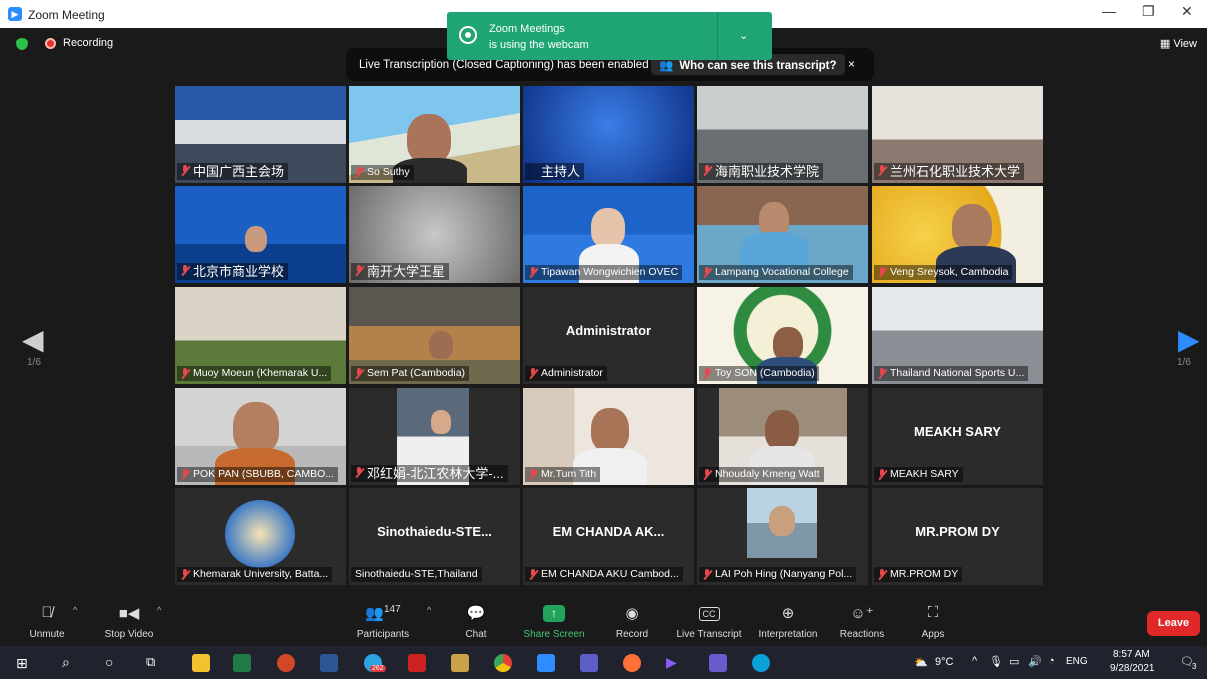 The width and height of the screenshot is (1207, 679). Describe the element at coordinates (47, 621) in the screenshot. I see `unmute-button: 🎙̸ ^ Unmute` at that location.